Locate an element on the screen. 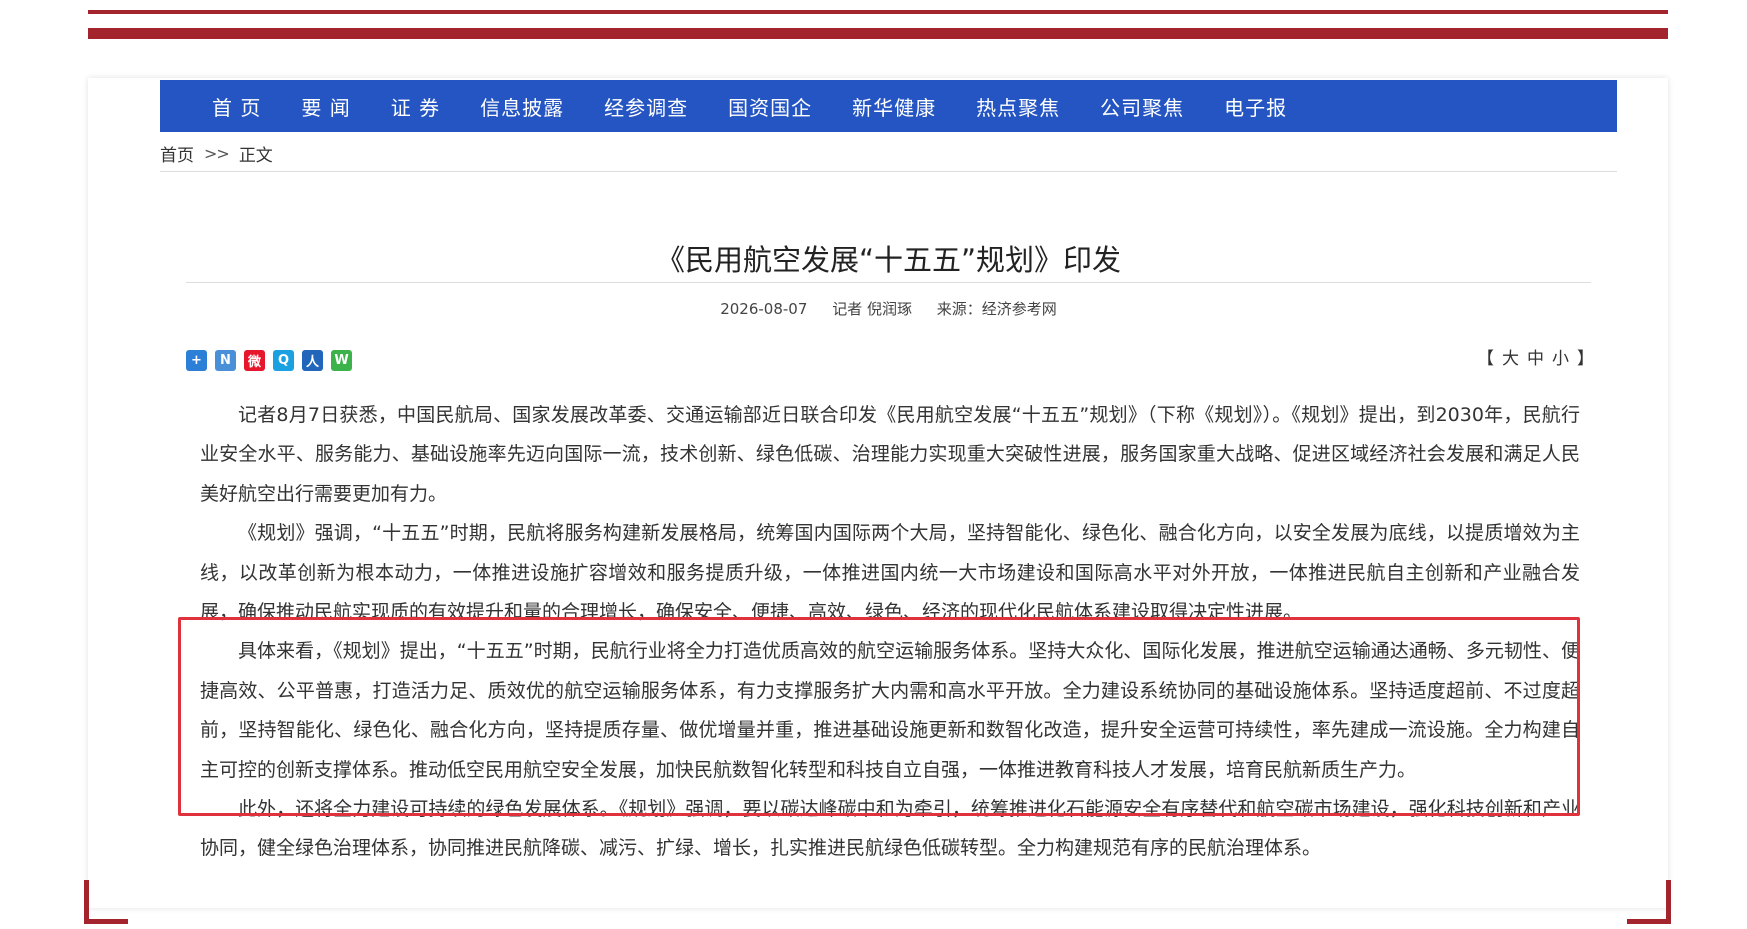 The image size is (1747, 929). nav-item-news: 要 闻 is located at coordinates (325, 106).